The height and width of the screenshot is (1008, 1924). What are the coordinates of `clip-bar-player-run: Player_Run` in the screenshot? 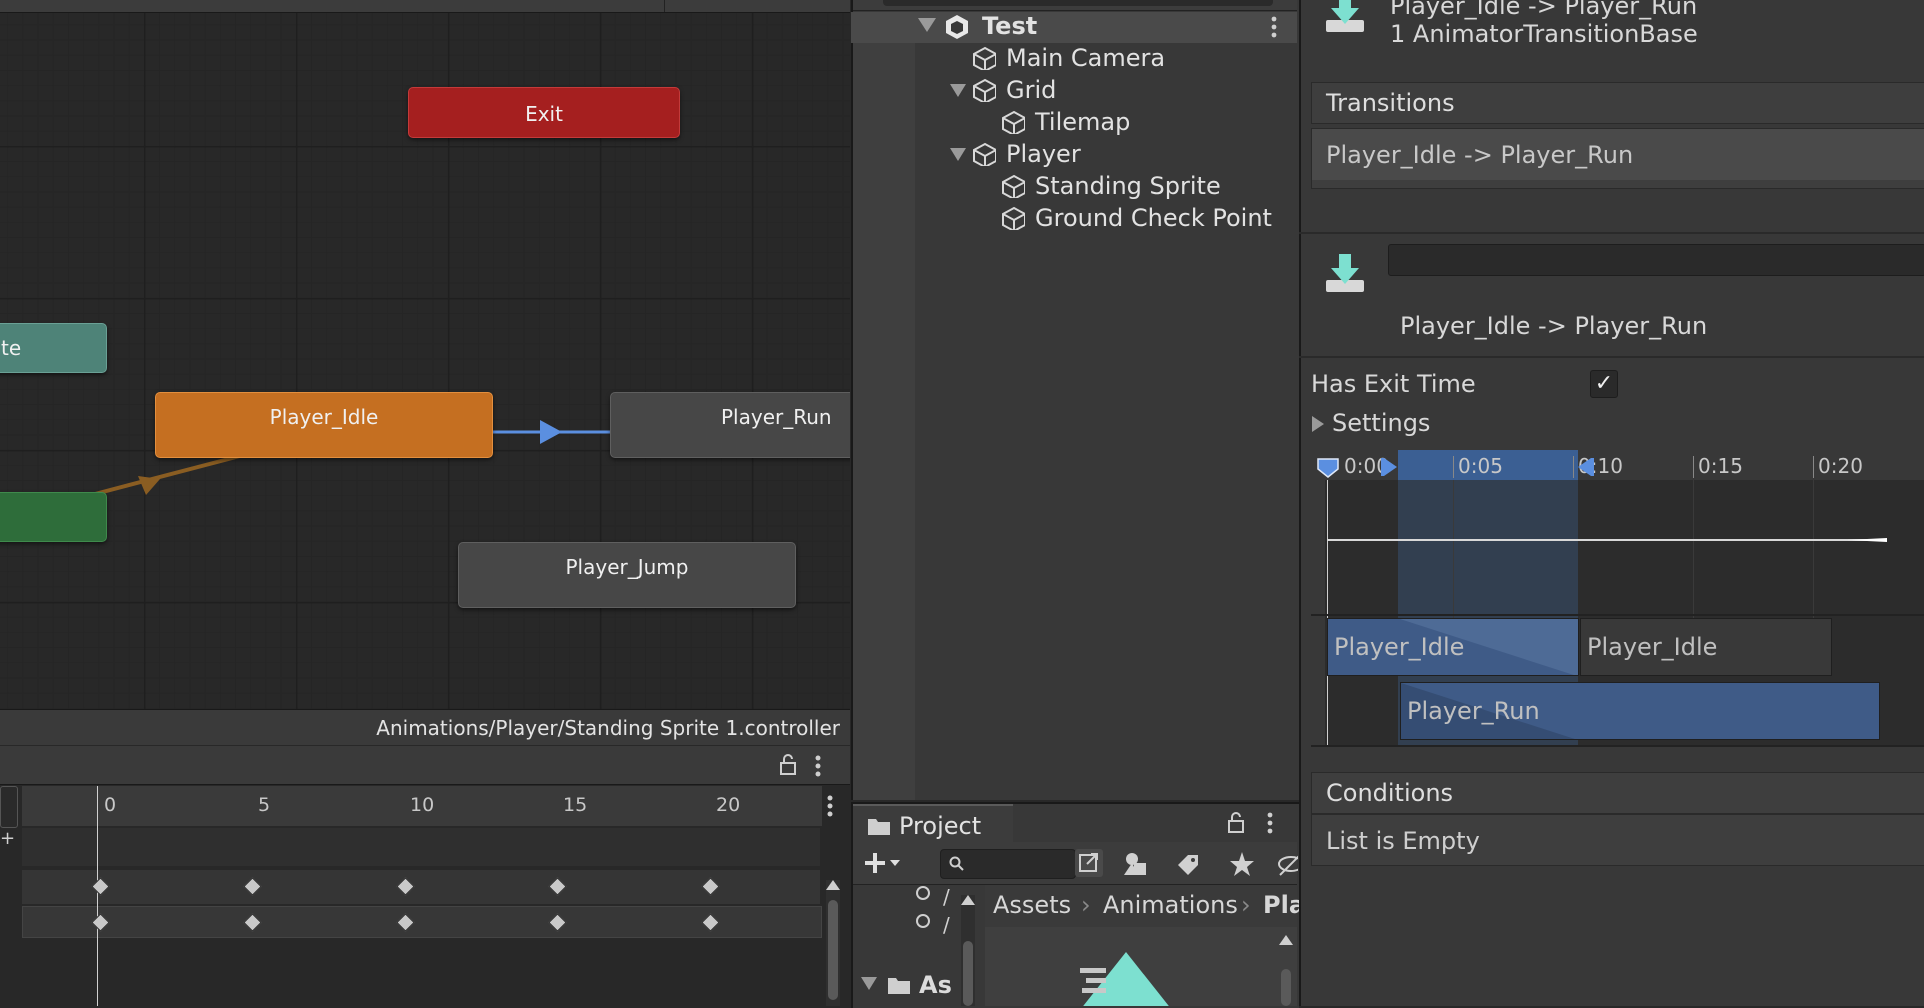 It's located at (1640, 711).